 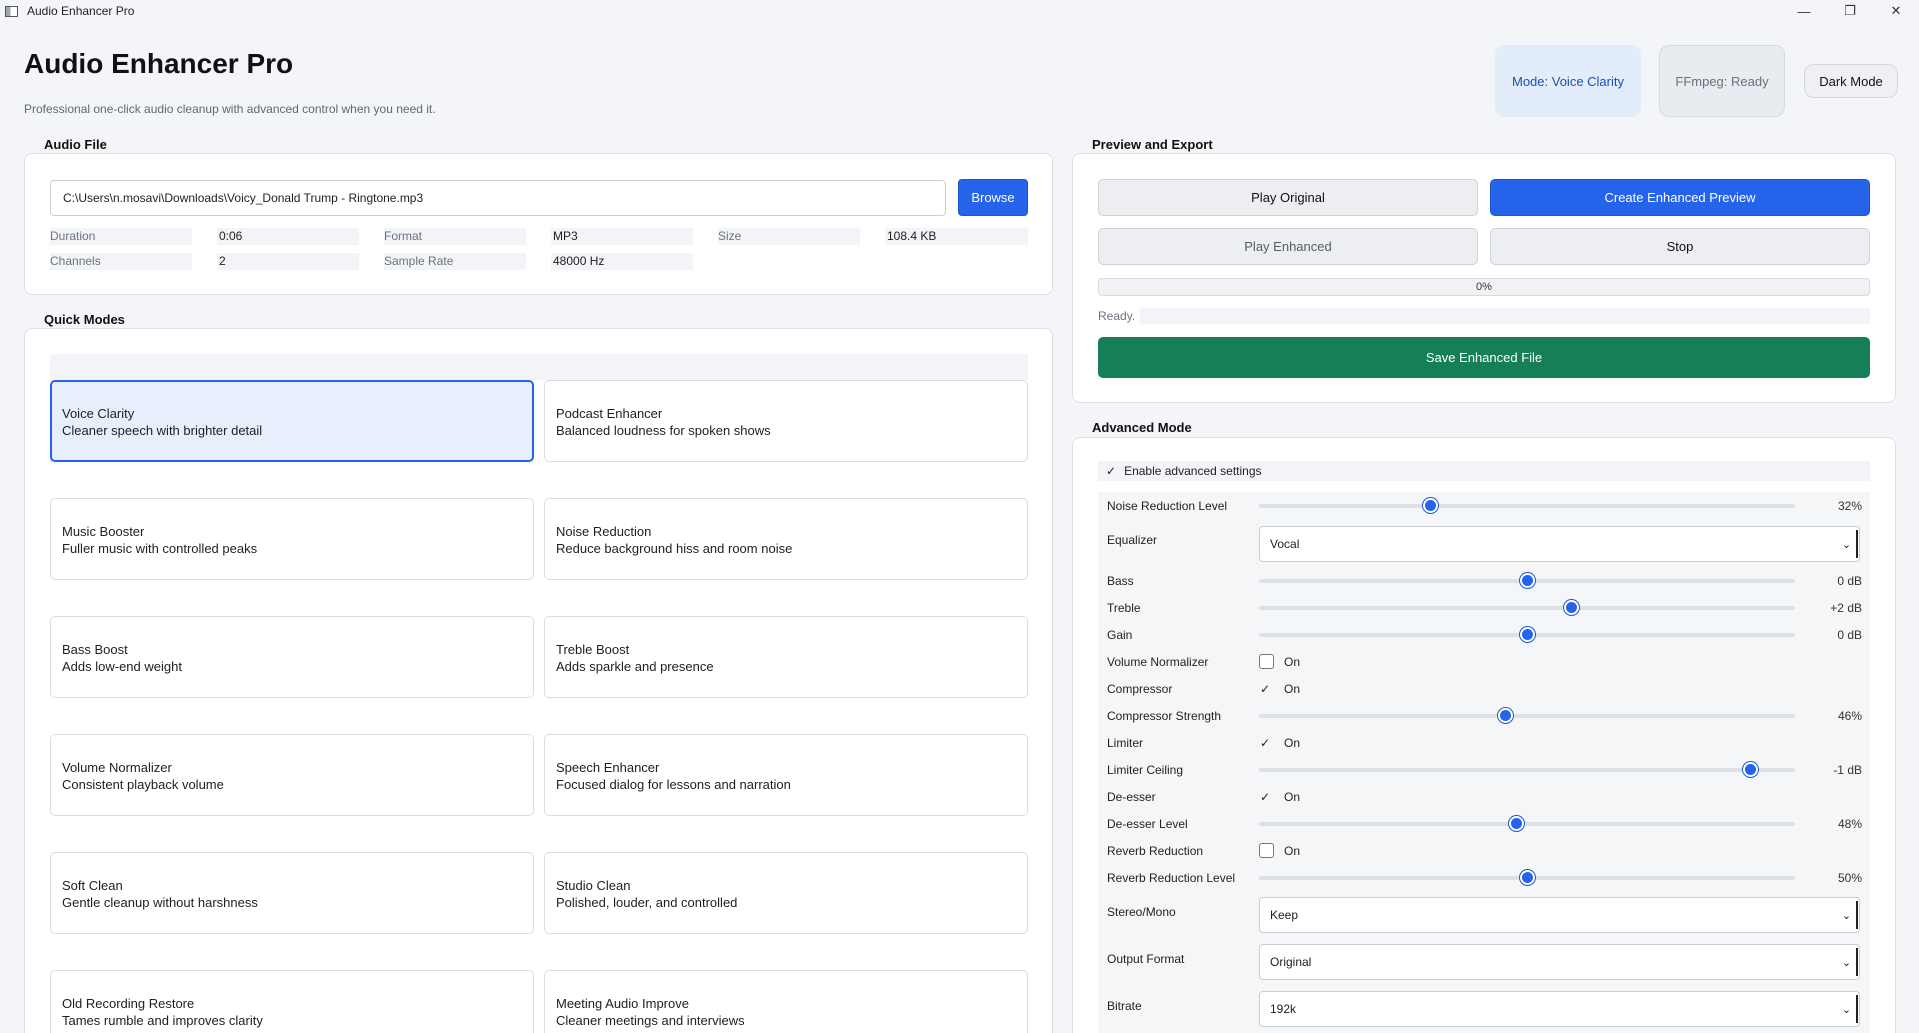 What do you see at coordinates (1140, 689) in the screenshot?
I see `compressor-label: Compressor` at bounding box center [1140, 689].